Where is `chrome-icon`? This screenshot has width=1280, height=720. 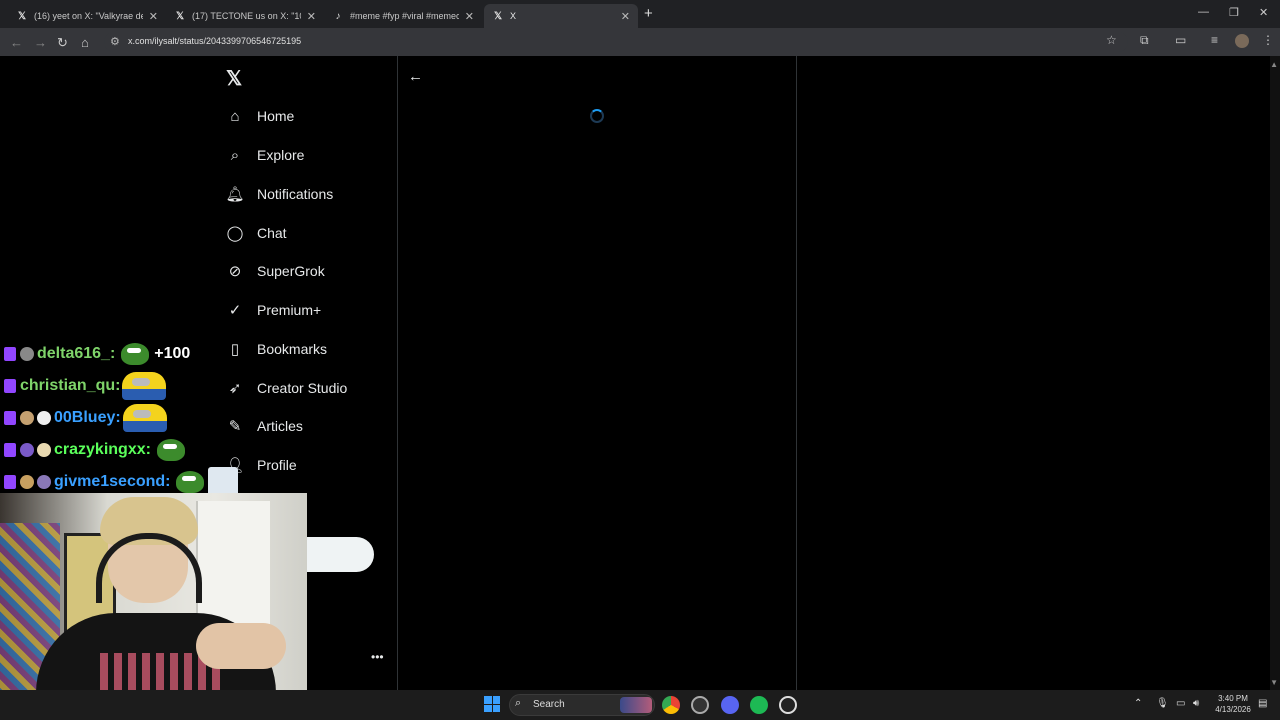 chrome-icon is located at coordinates (671, 705).